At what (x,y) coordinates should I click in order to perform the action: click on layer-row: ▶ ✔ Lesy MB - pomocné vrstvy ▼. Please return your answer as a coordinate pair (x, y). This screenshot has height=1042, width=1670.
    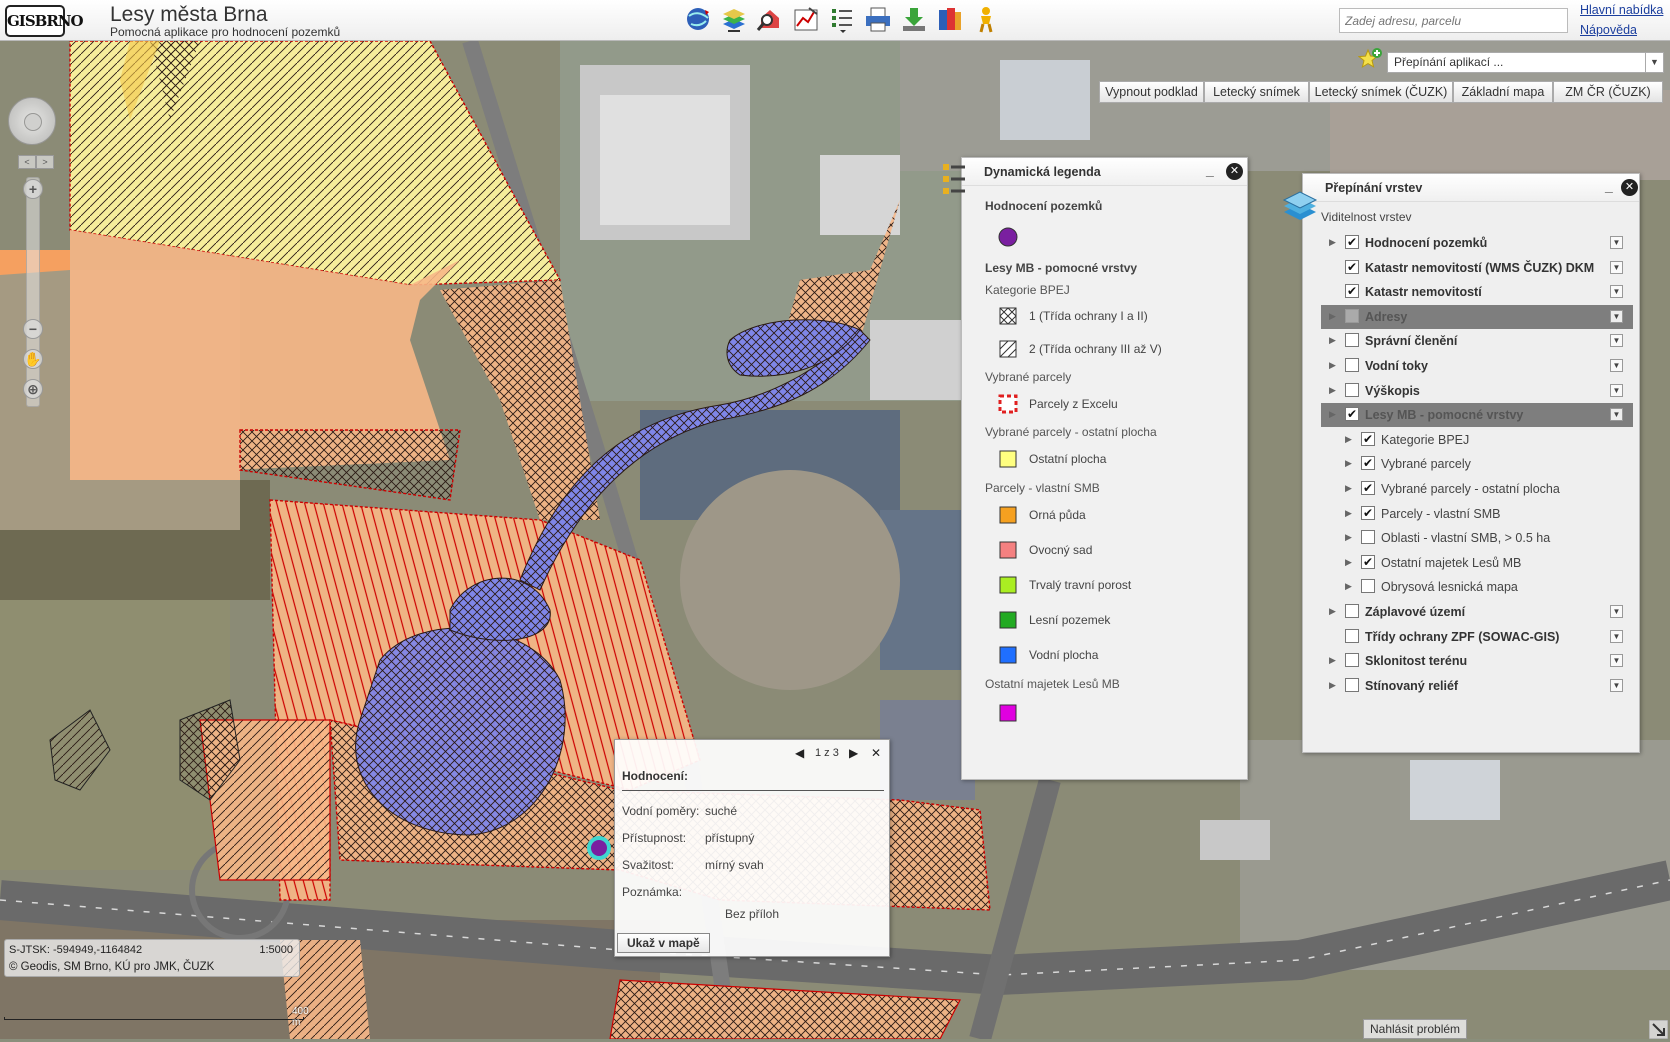
    Looking at the image, I should click on (1477, 415).